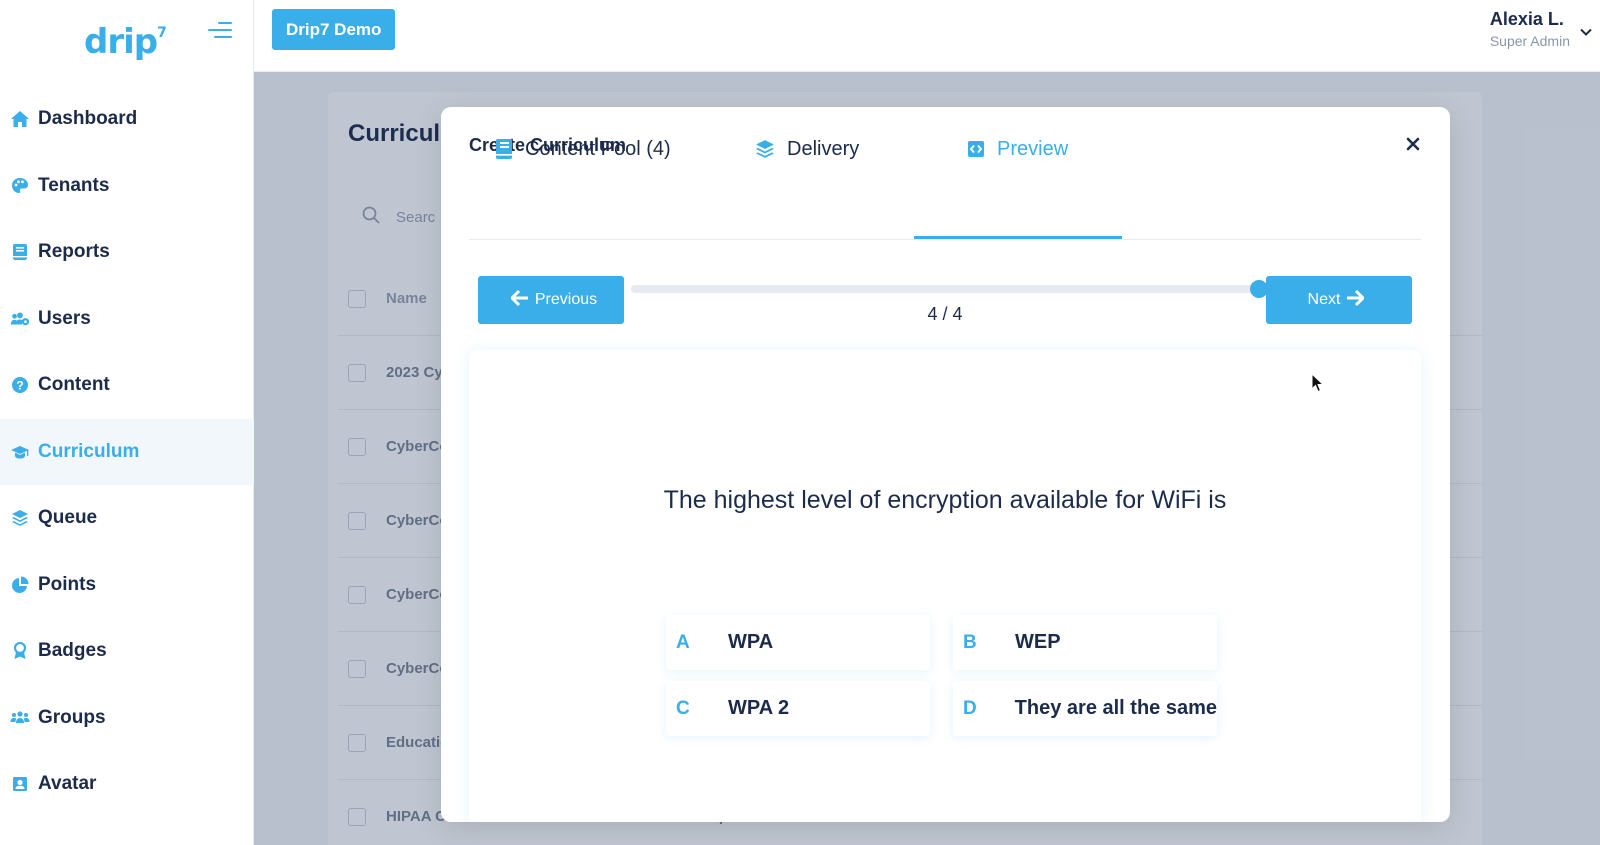 The width and height of the screenshot is (1600, 845). I want to click on sidebar-item-label: Content, so click(74, 385).